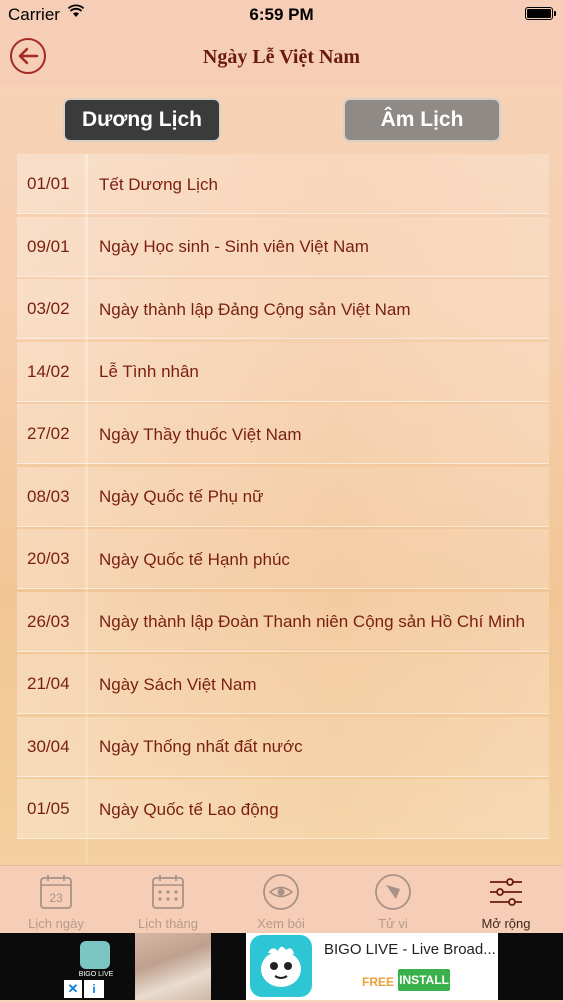 The width and height of the screenshot is (563, 1002). I want to click on holiday-row: 08/03 Ngày Quốc tế Phụ nữ, so click(283, 496).